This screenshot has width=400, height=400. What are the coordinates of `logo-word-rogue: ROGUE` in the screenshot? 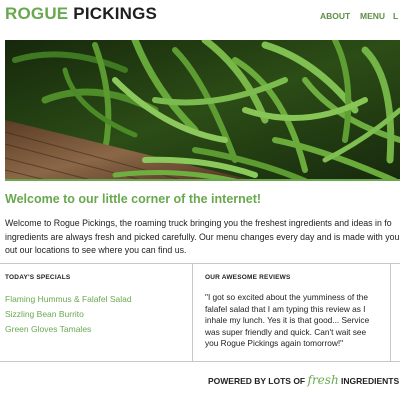 It's located at (37, 13).